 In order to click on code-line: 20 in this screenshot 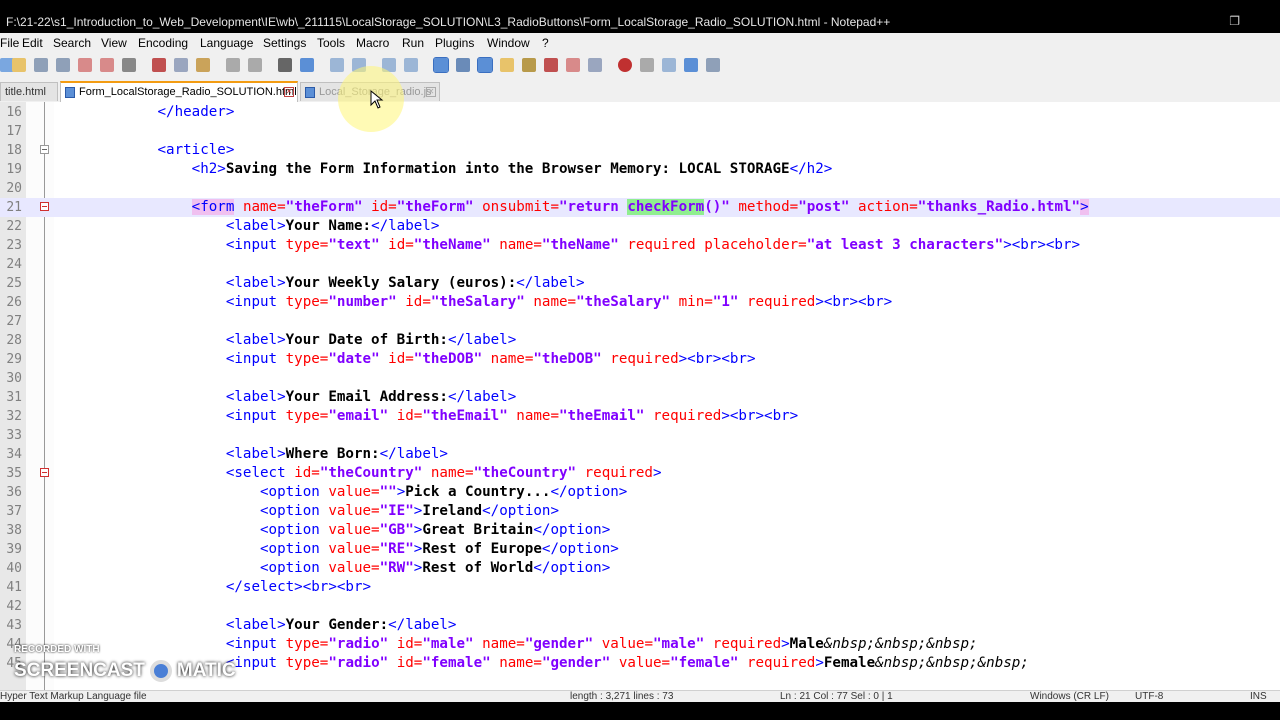, I will do `click(640, 188)`.